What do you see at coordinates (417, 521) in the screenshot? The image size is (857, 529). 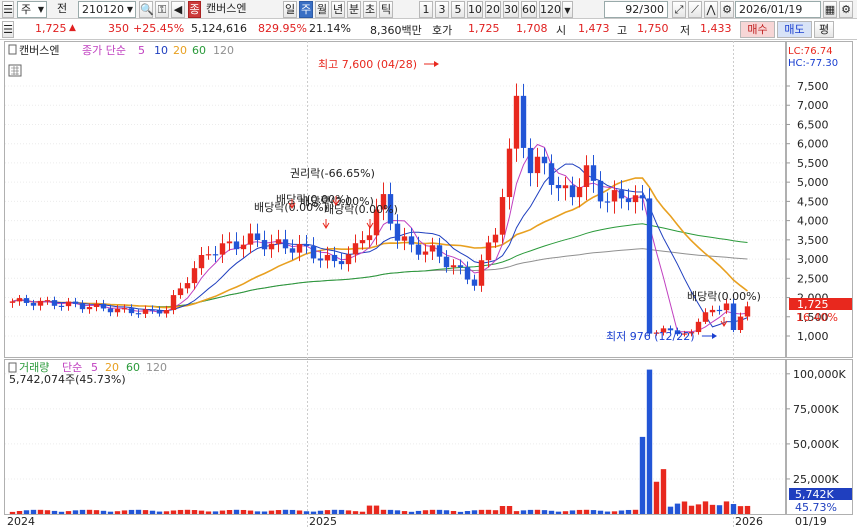 I see `x-axis: 2024 2025 2026 01/19` at bounding box center [417, 521].